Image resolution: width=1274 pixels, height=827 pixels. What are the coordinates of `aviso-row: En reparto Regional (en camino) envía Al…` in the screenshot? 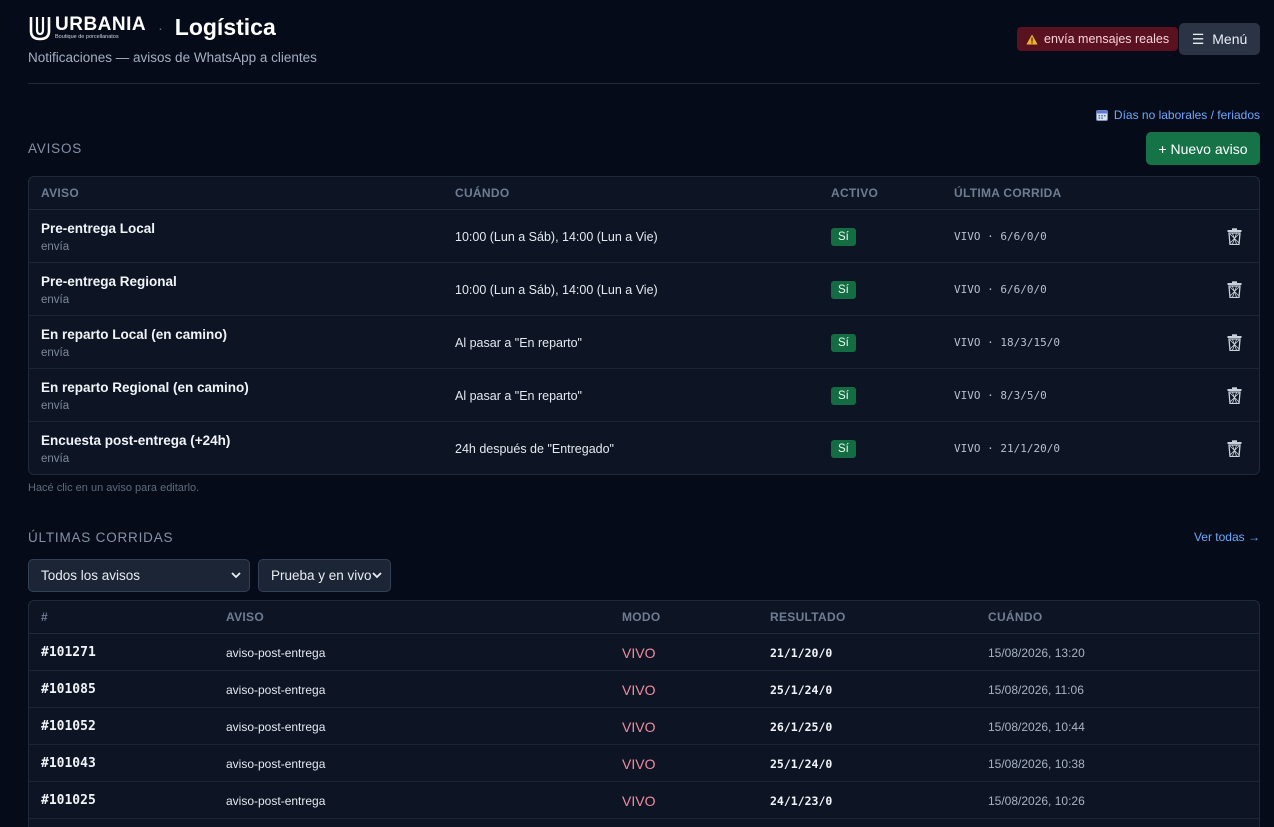 It's located at (644, 395).